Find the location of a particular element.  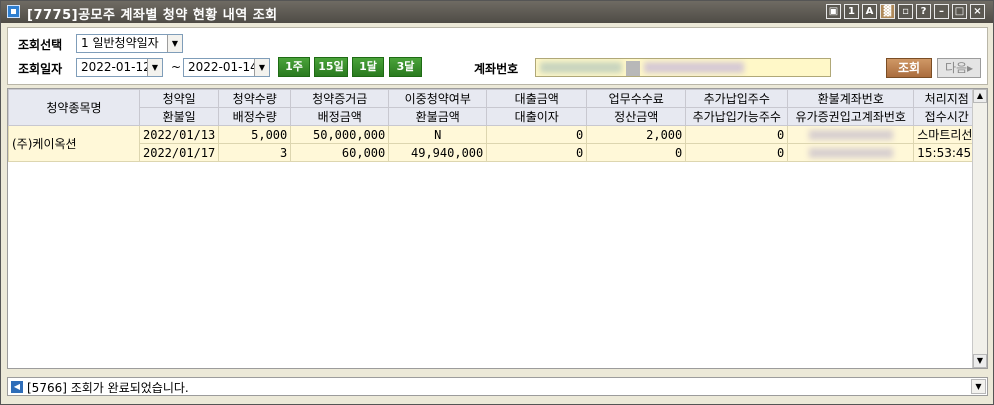

col-header: 배정수량 is located at coordinates (255, 116).